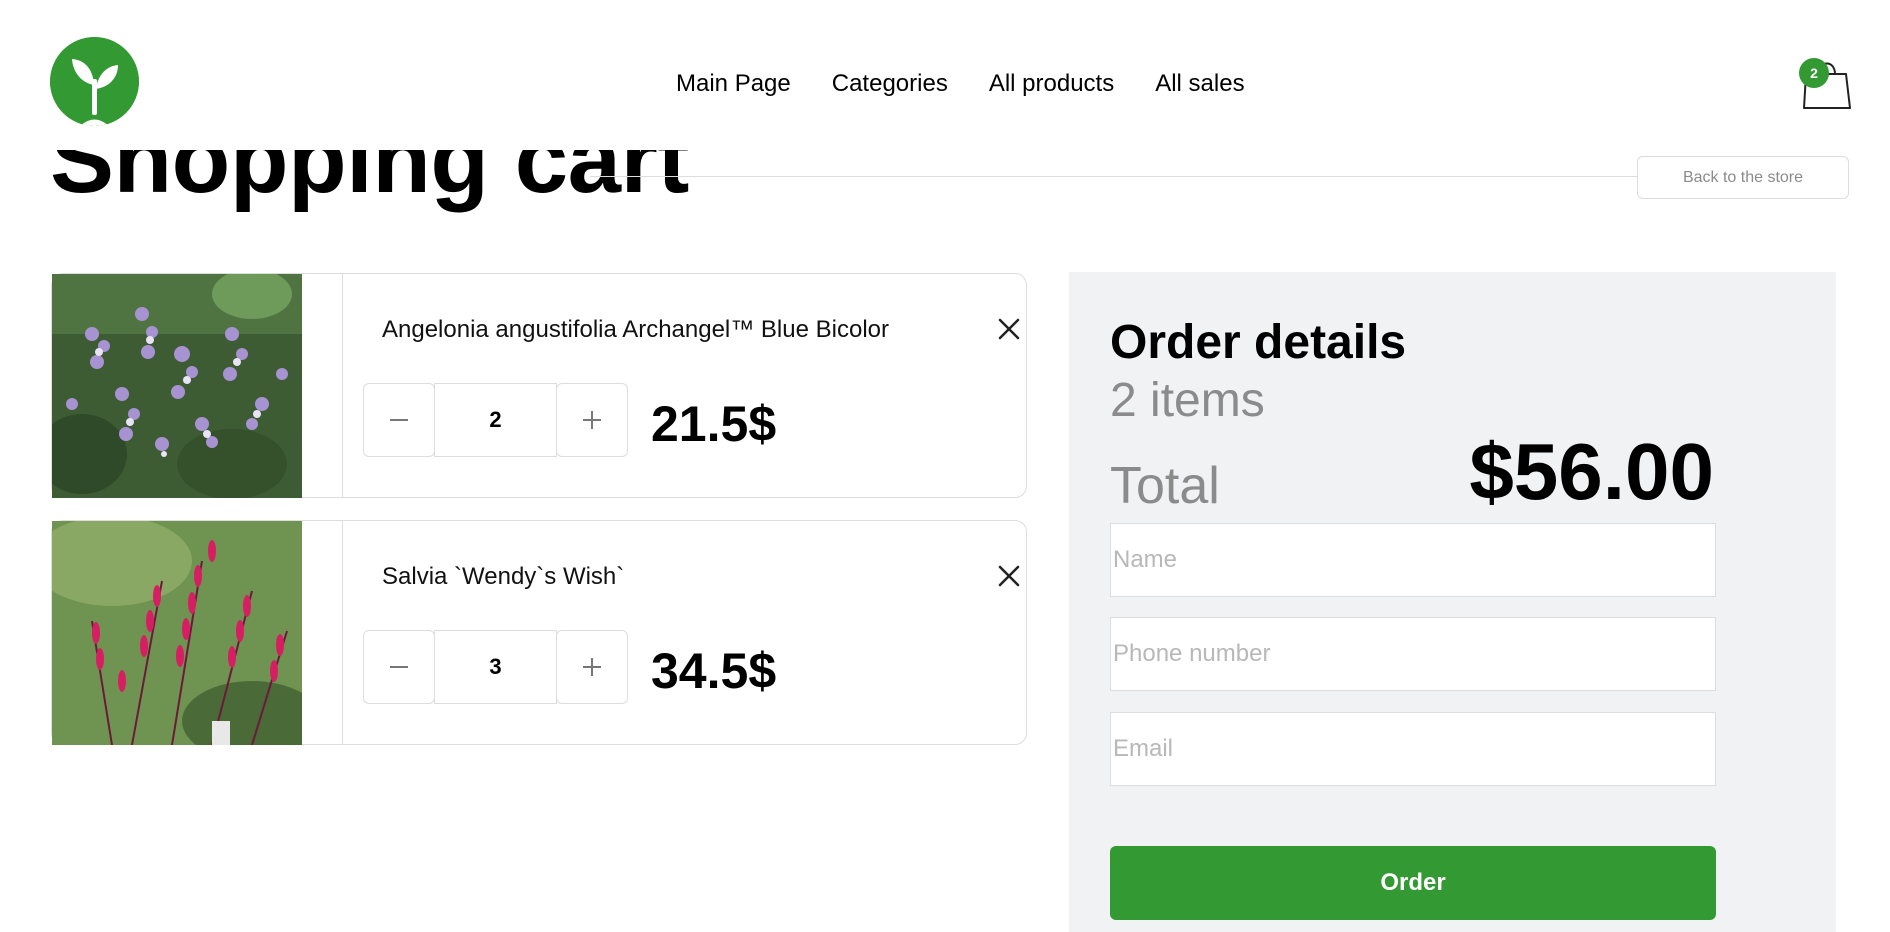 This screenshot has width=1890, height=932. I want to click on quantity-stepper: 2, so click(495, 420).